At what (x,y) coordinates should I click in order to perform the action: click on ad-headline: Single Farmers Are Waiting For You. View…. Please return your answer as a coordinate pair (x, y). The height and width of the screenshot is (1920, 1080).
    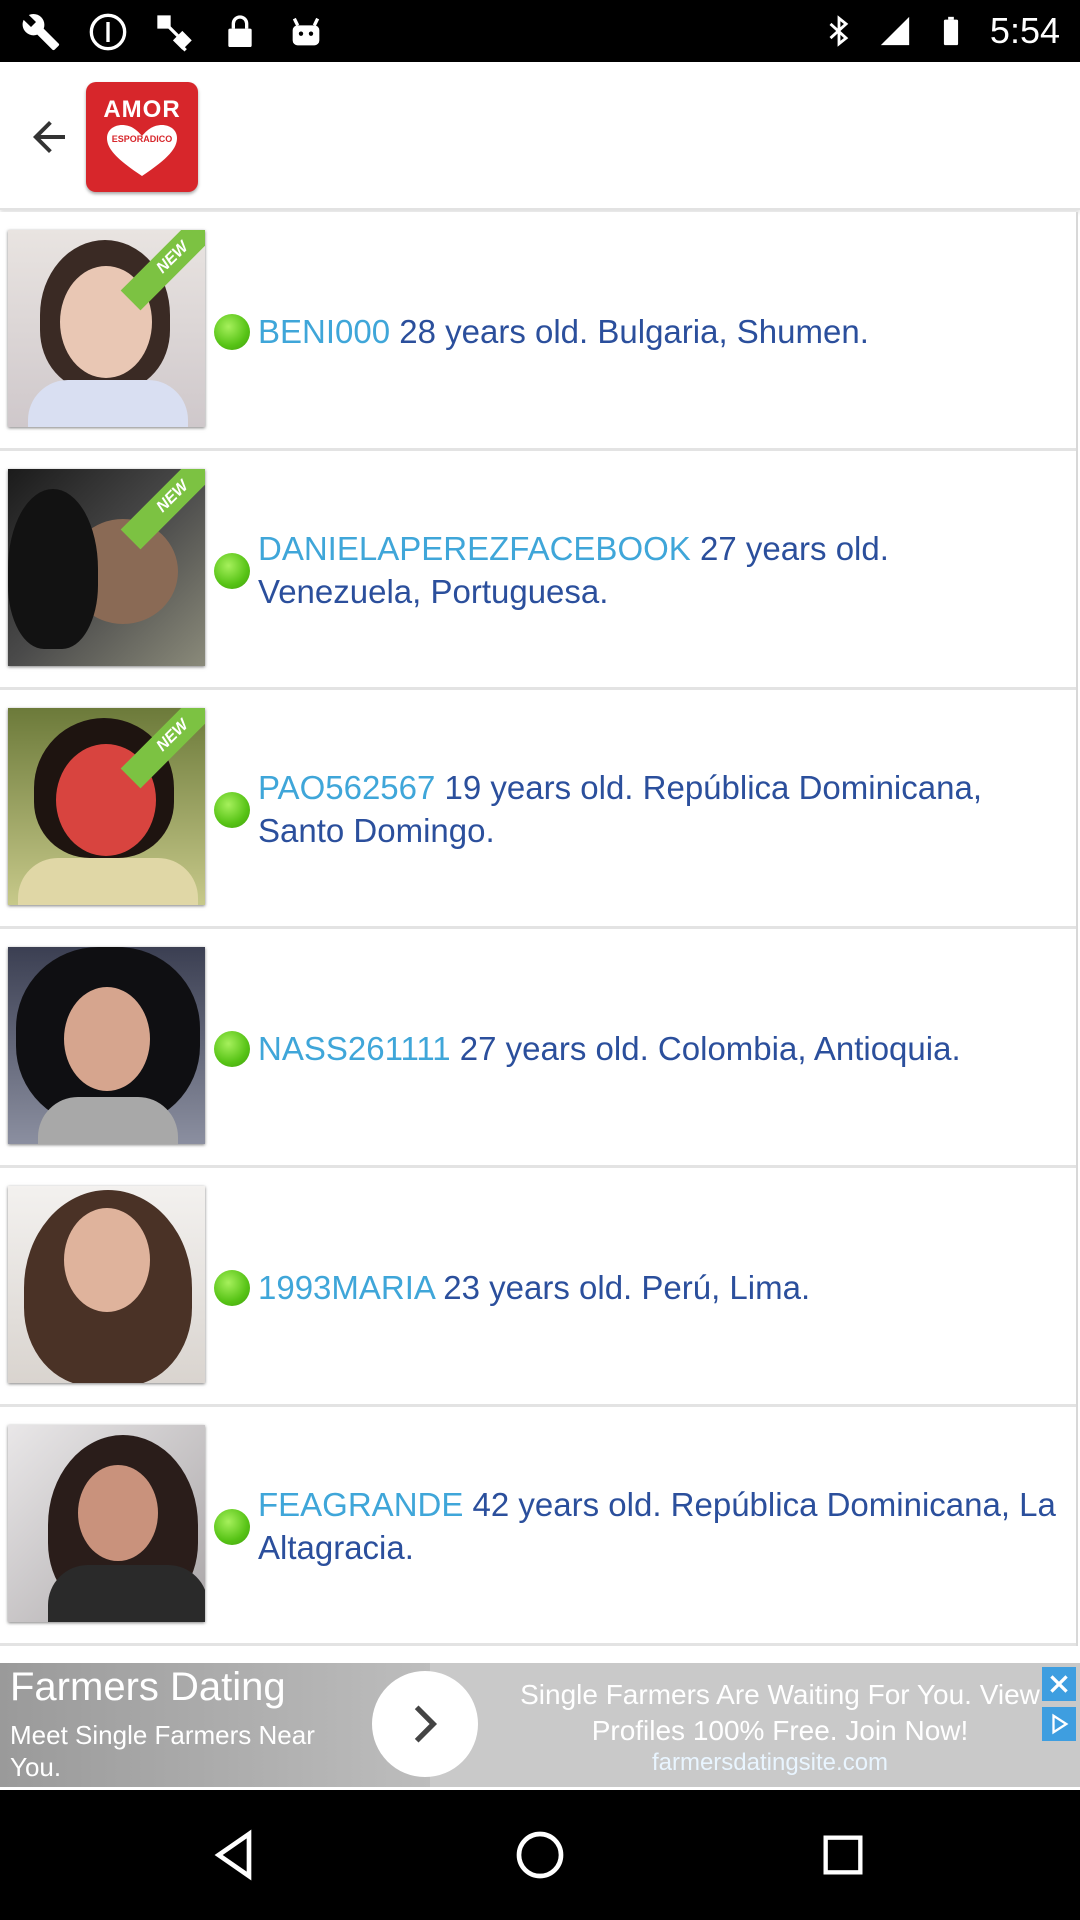
    Looking at the image, I should click on (780, 1712).